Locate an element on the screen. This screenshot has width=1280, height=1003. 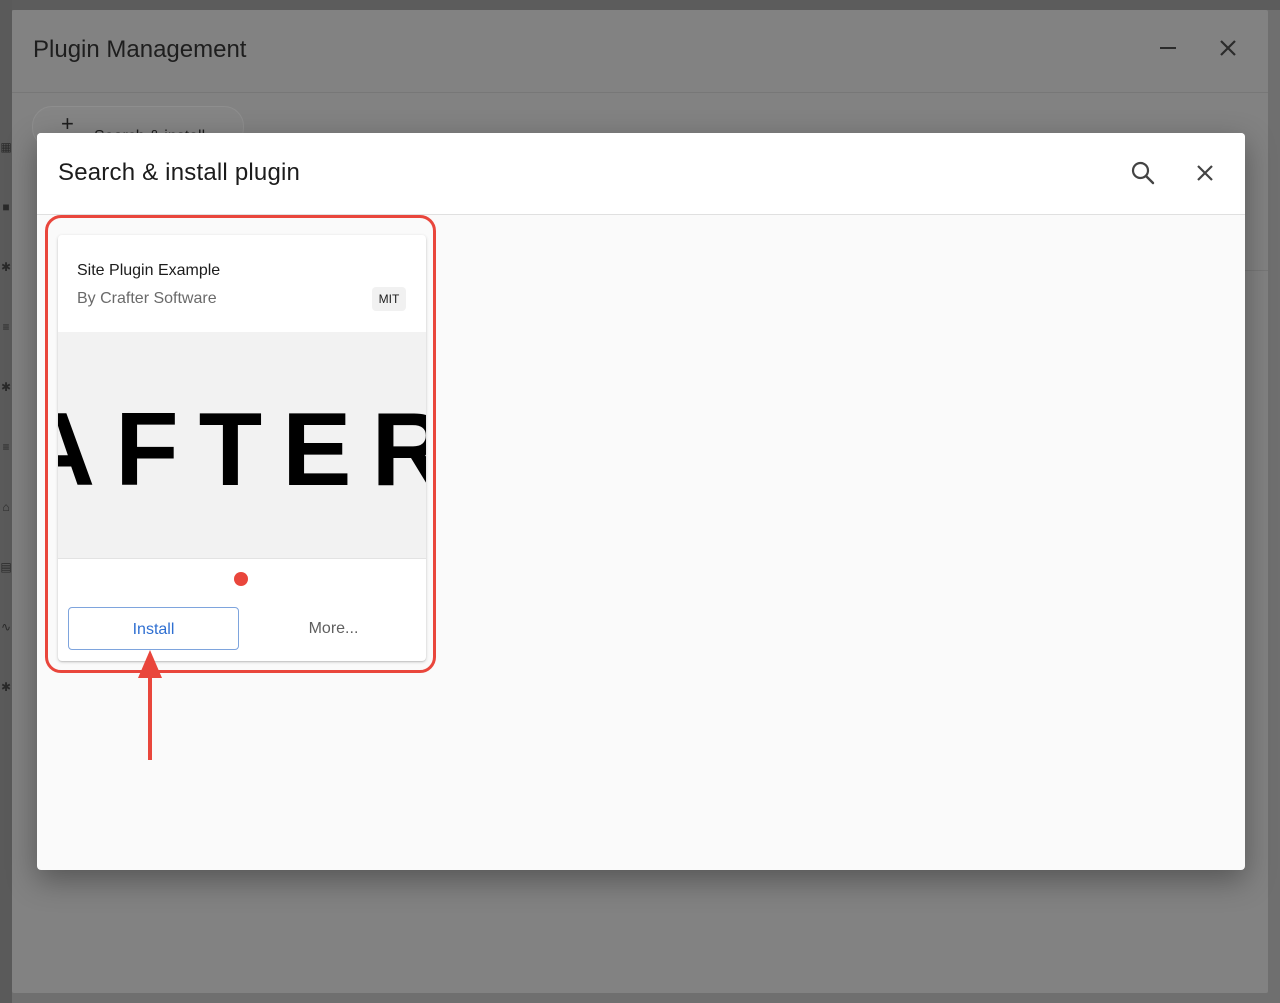
plugin-management-title: Plugin Management is located at coordinates (140, 49).